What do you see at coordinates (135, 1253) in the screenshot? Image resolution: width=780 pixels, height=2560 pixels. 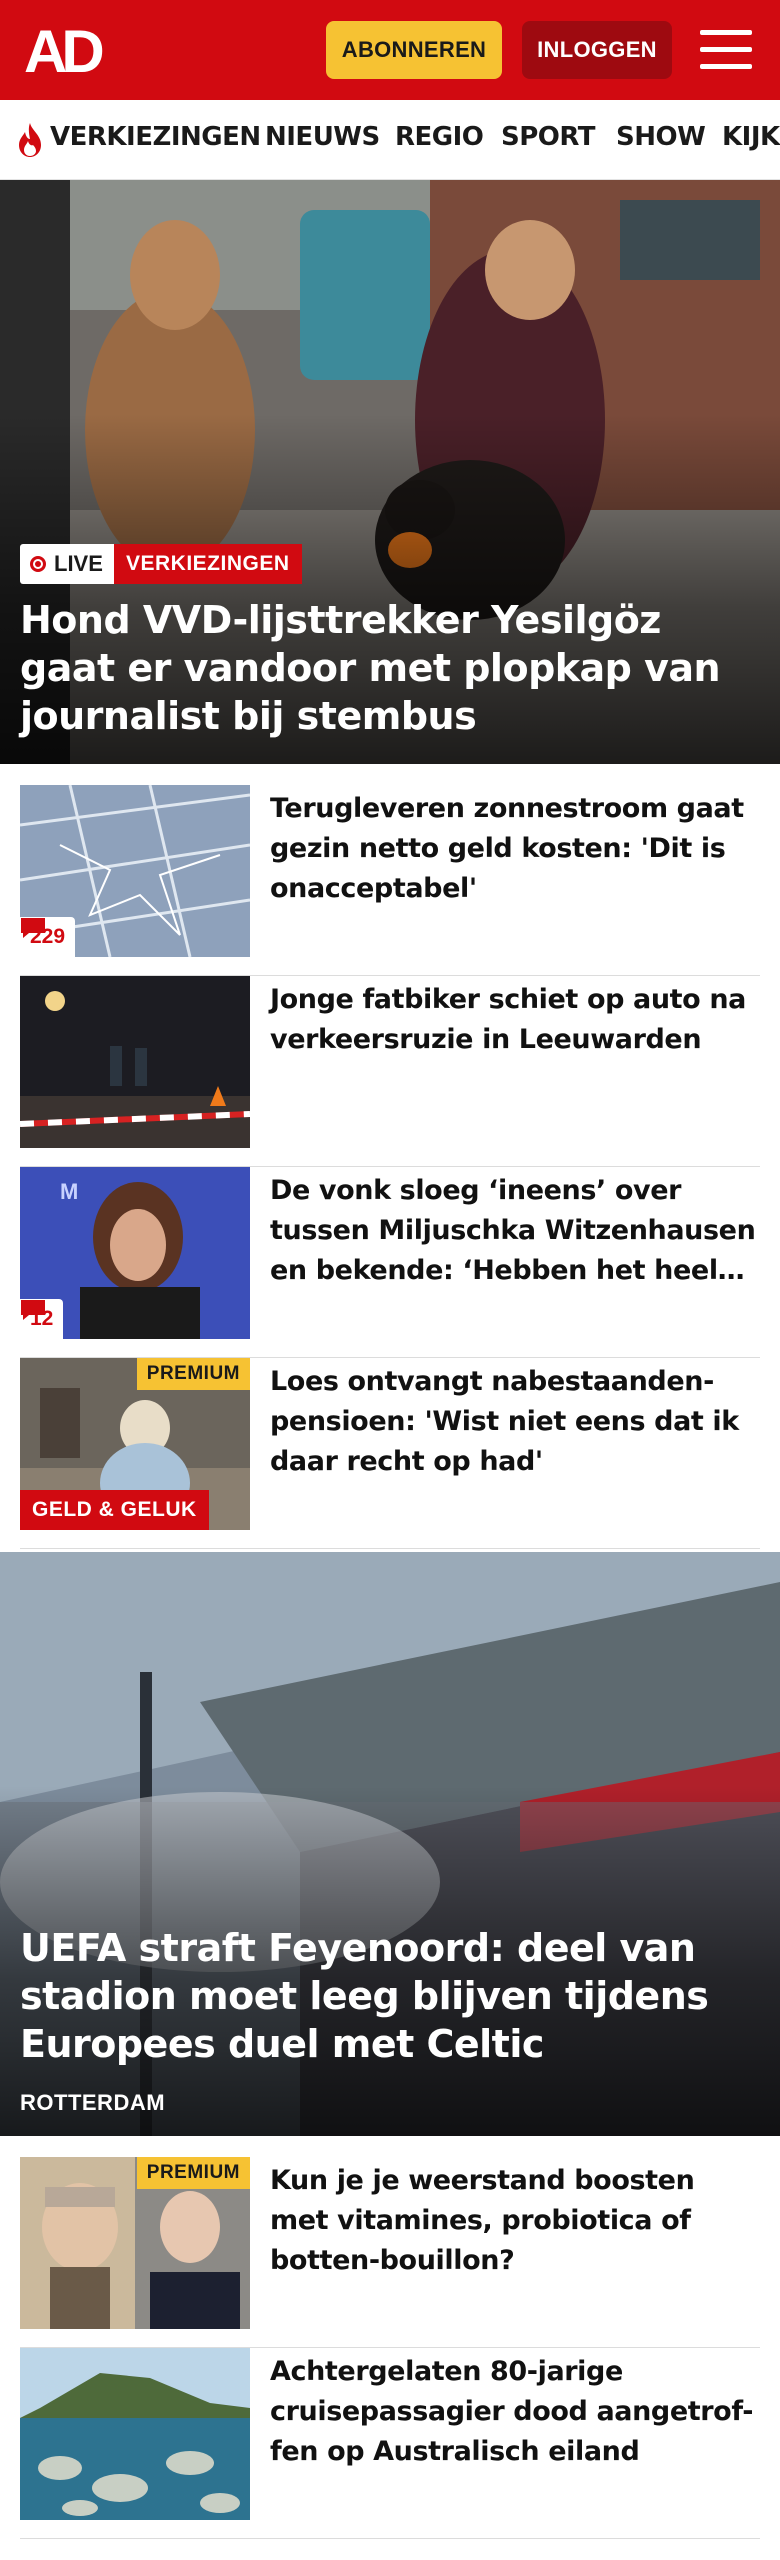 I see `article-thumbnail: M 12` at bounding box center [135, 1253].